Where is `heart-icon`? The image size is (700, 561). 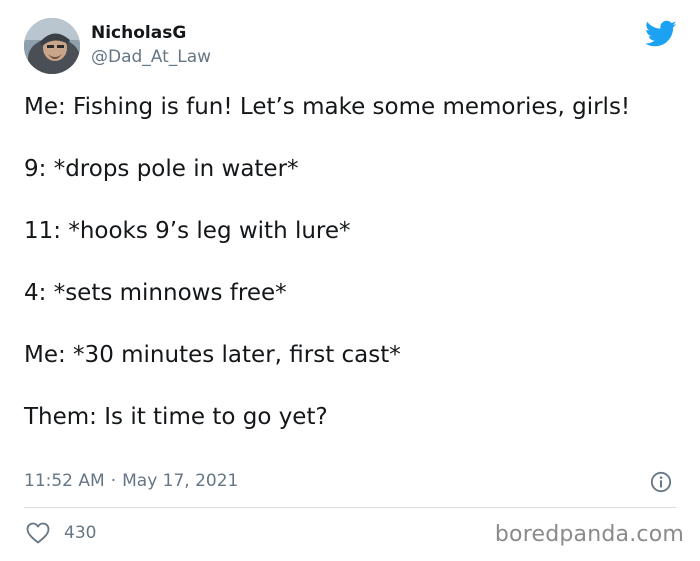 heart-icon is located at coordinates (38, 533).